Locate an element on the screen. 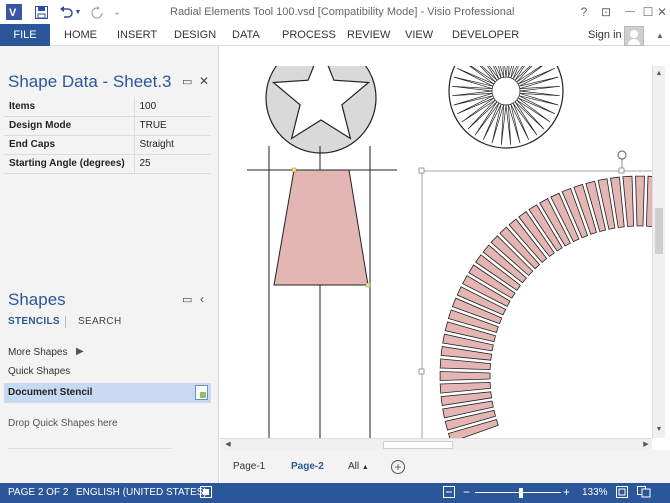  divider is located at coordinates (90, 448).